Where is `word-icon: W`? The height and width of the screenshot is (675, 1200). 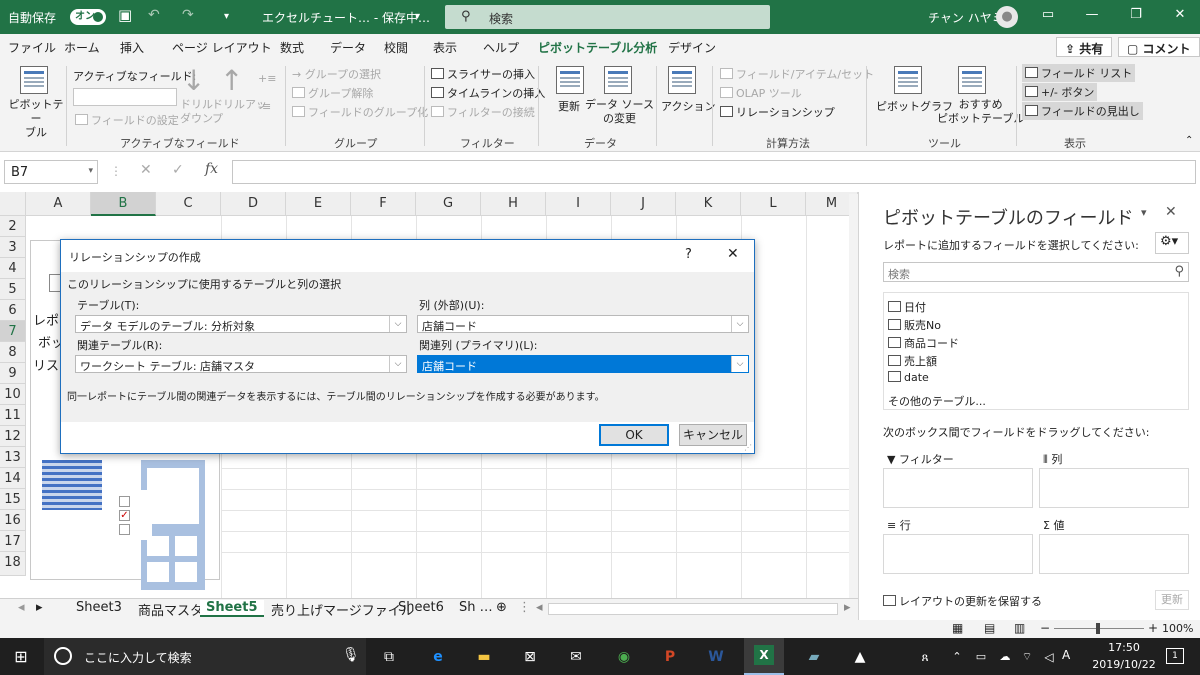
word-icon: W is located at coordinates (716, 657).